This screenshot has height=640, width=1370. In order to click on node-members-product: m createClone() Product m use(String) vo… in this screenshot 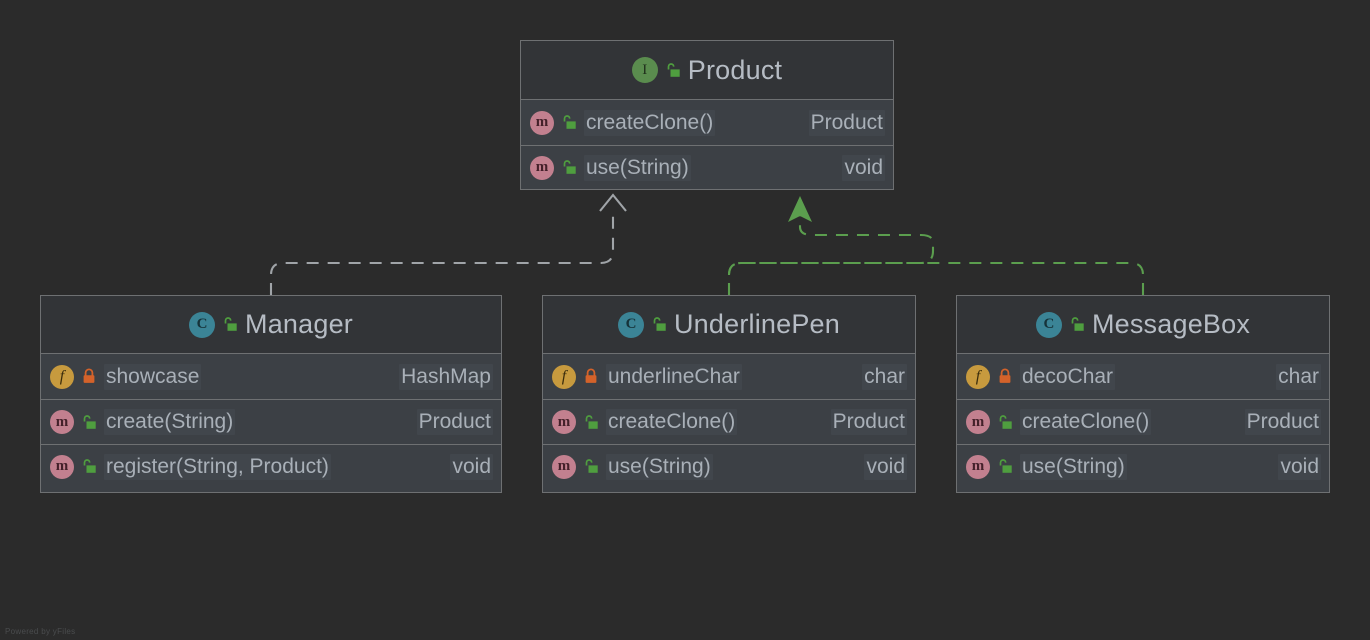, I will do `click(707, 144)`.